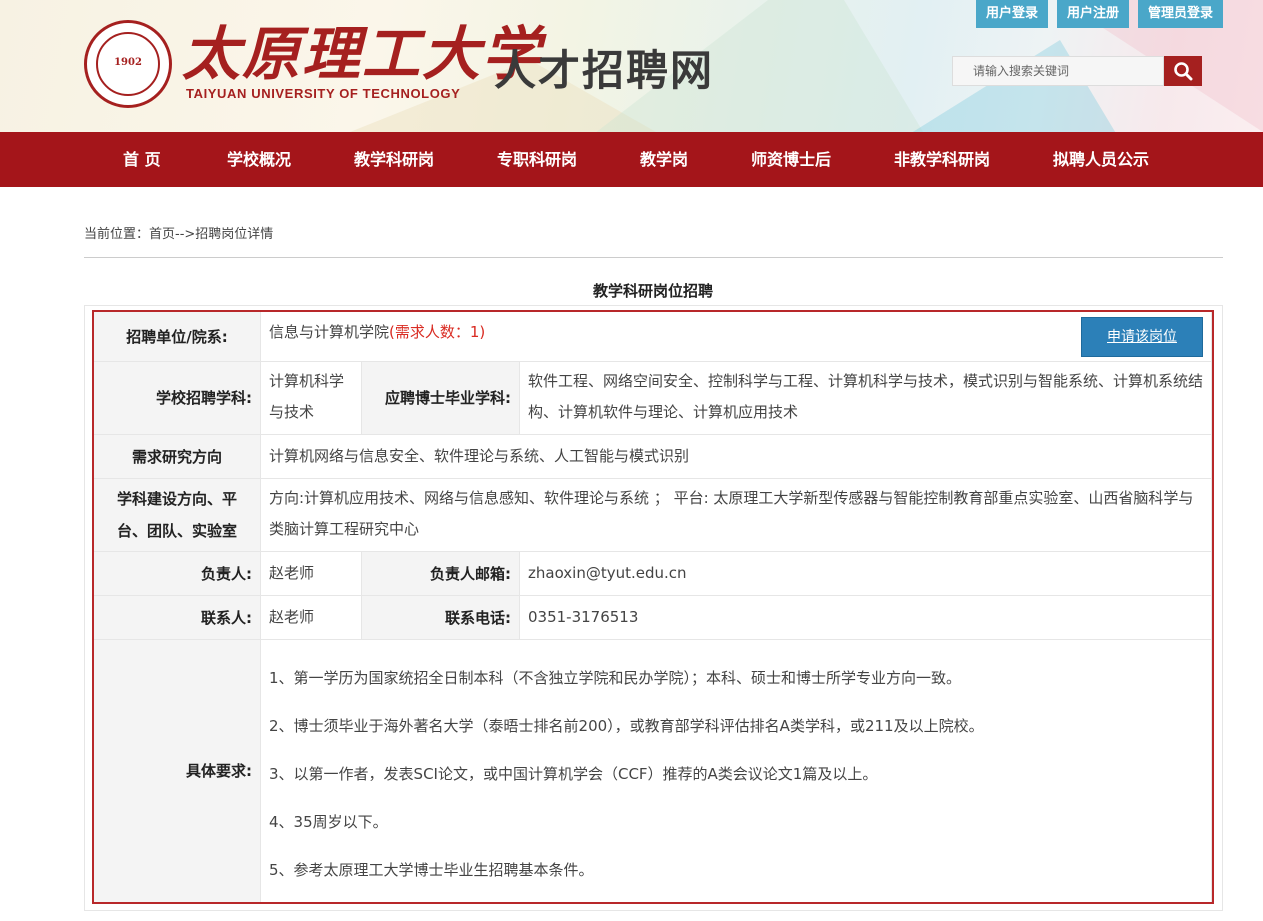 The width and height of the screenshot is (1263, 921). I want to click on leader-label: 负责人:, so click(177, 574).